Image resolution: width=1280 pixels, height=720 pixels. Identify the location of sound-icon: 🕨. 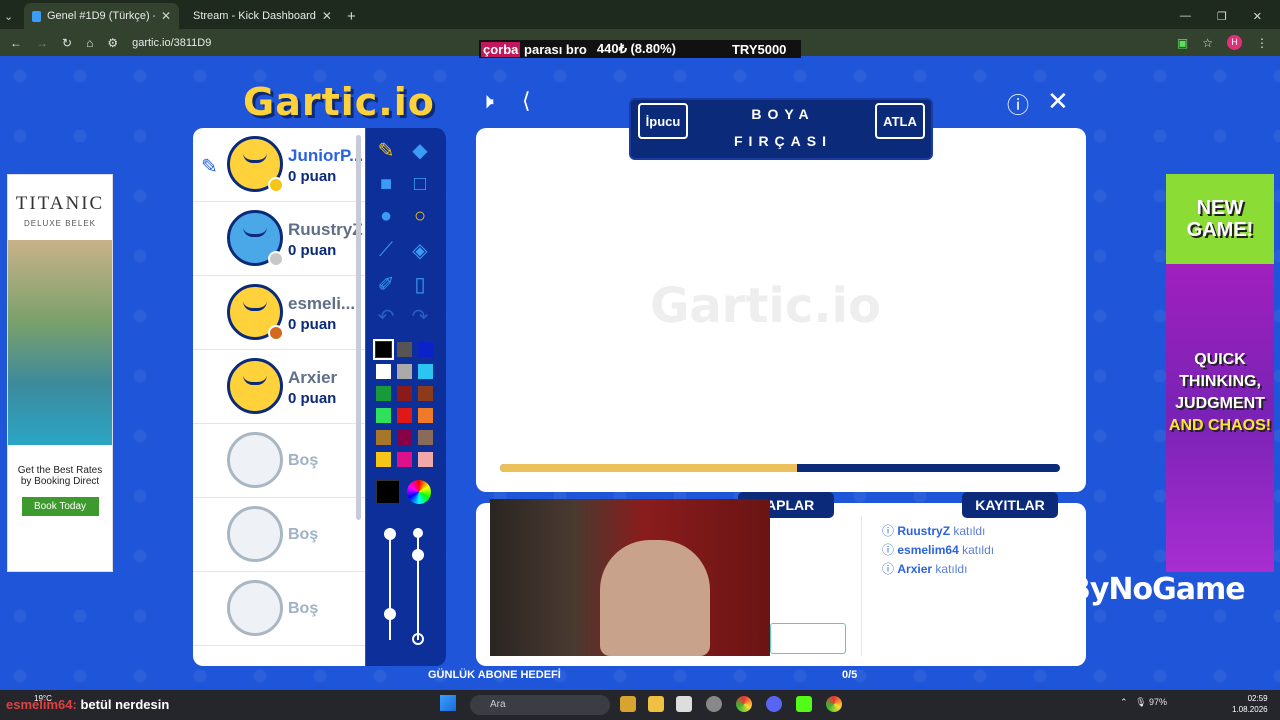
(487, 101).